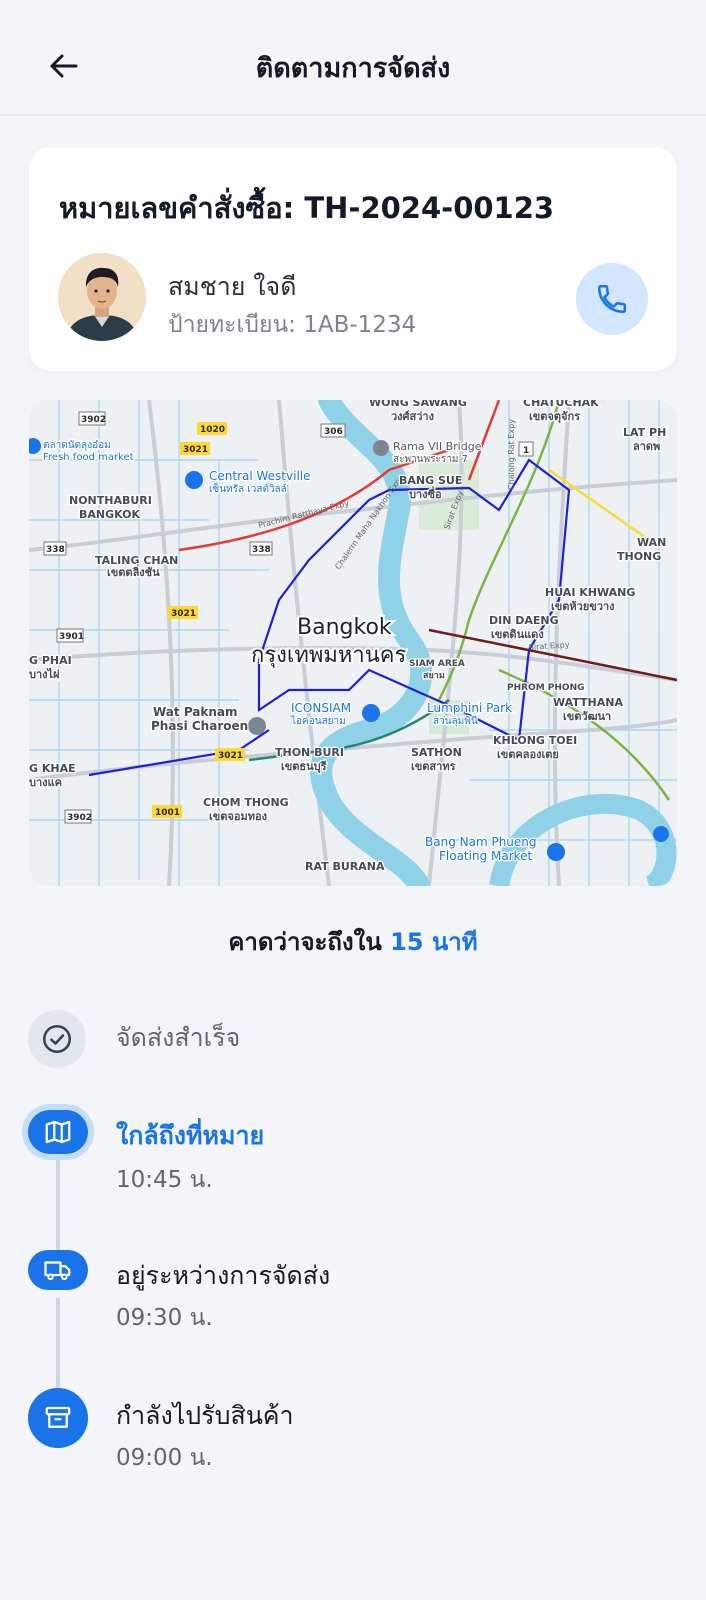 The image size is (706, 1600). I want to click on map-place-label: LAT PH, so click(644, 432).